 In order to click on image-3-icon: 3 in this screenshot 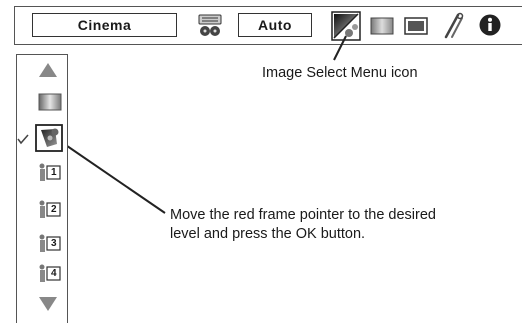, I will do `click(50, 244)`.